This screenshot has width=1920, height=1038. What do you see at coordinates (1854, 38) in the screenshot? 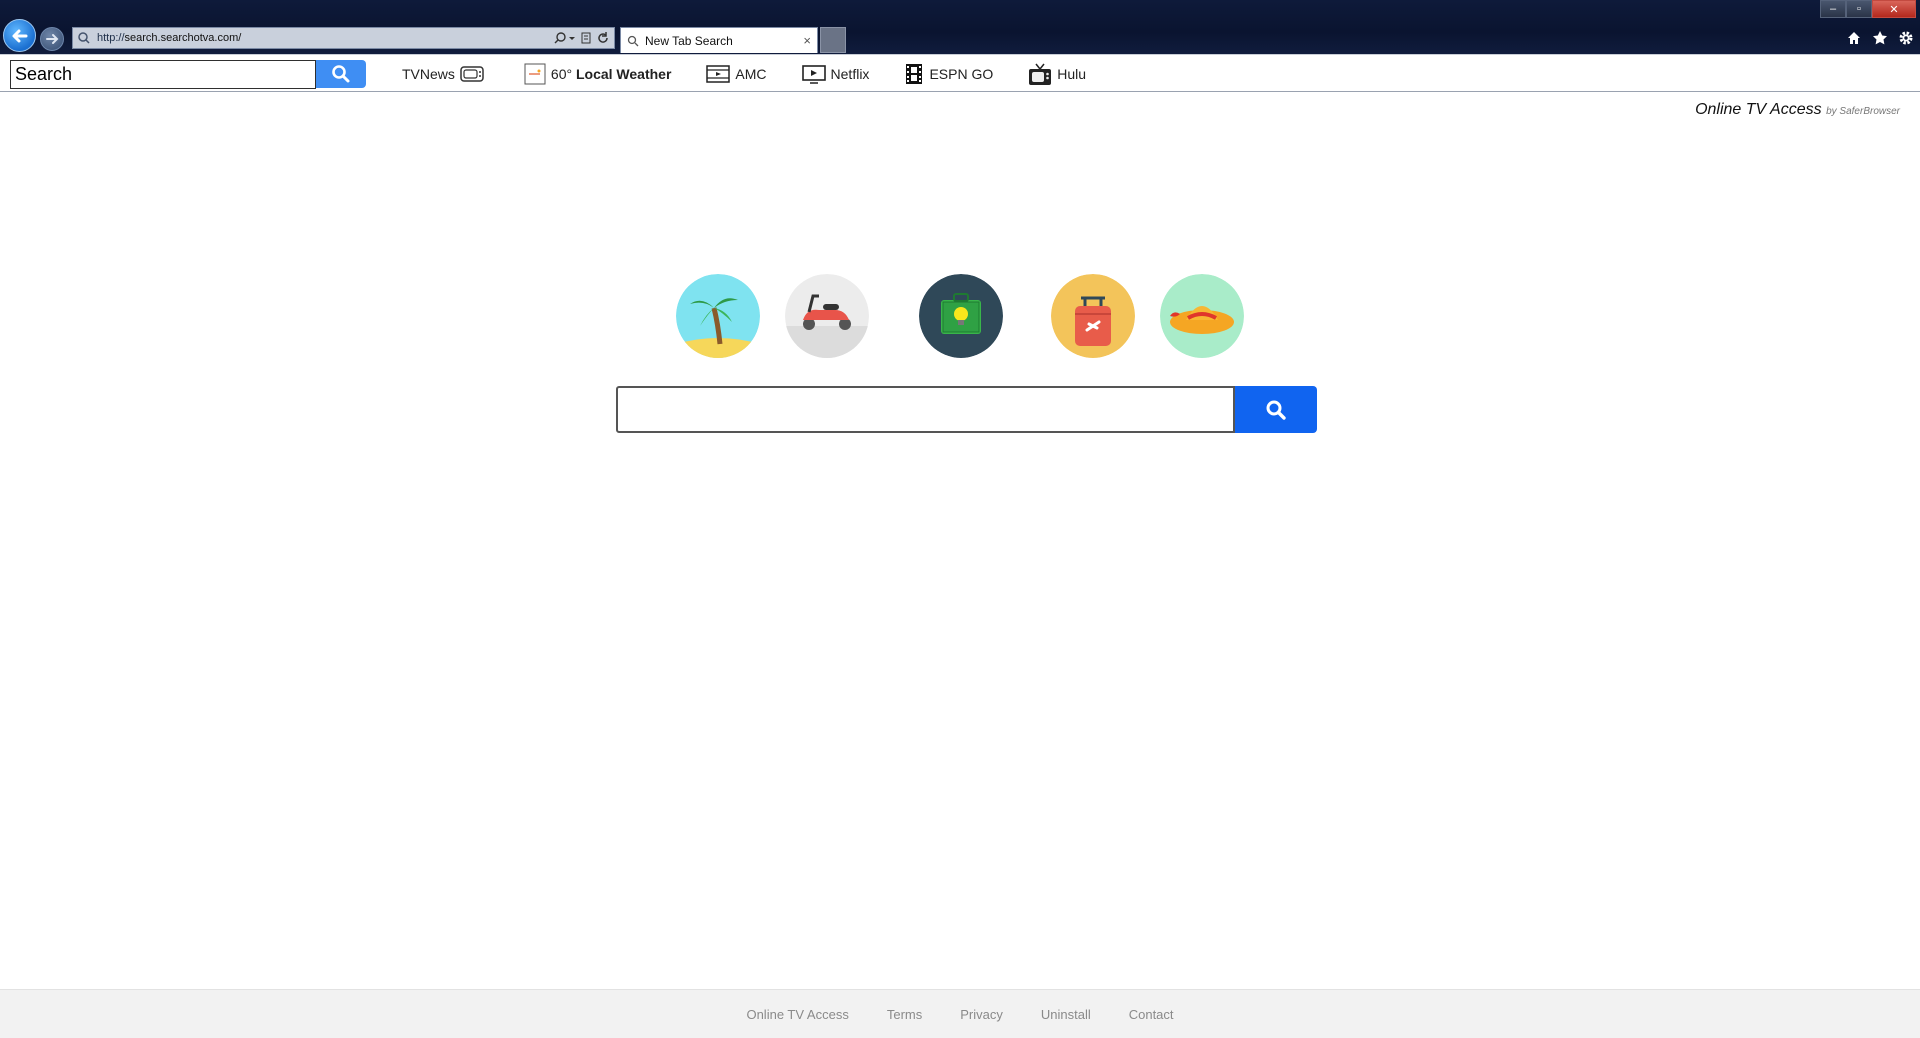
I see `home-icon` at bounding box center [1854, 38].